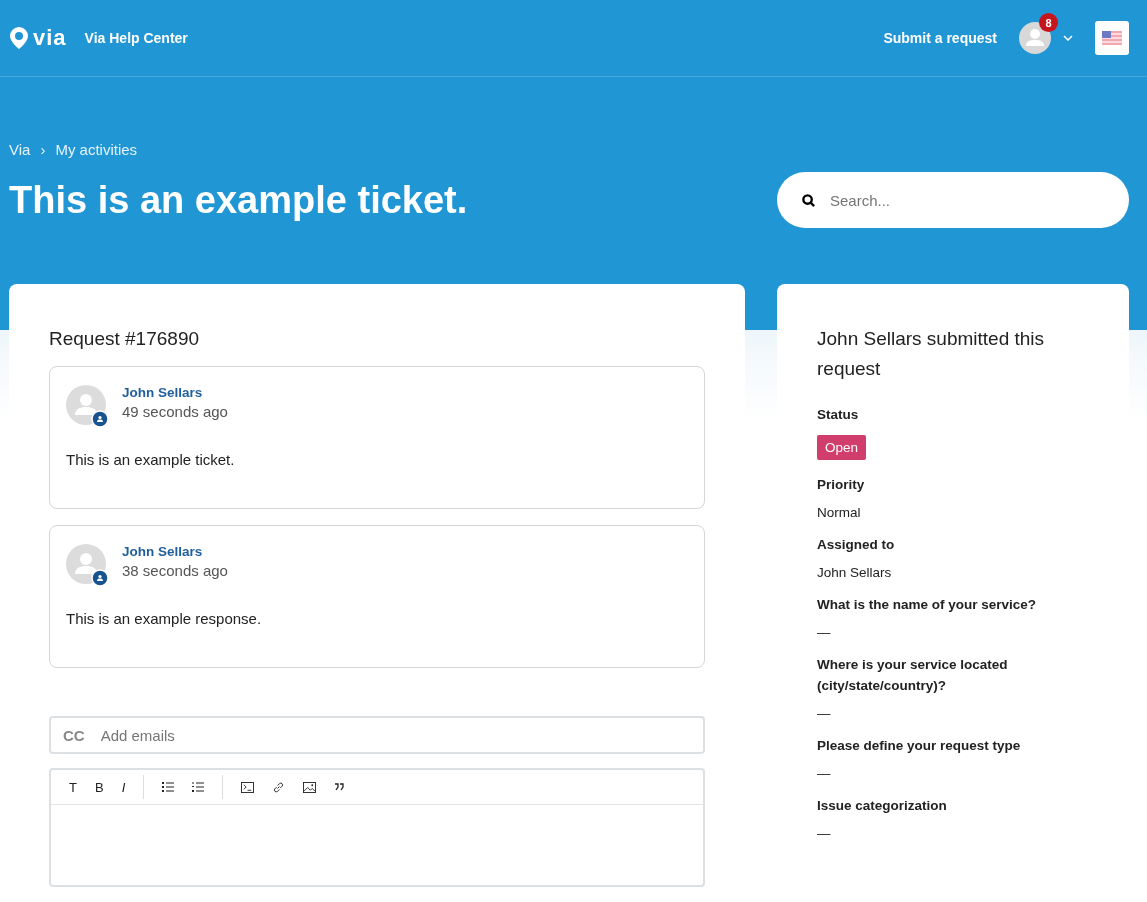  Describe the element at coordinates (198, 787) in the screenshot. I see `numbered-list-icon` at that location.